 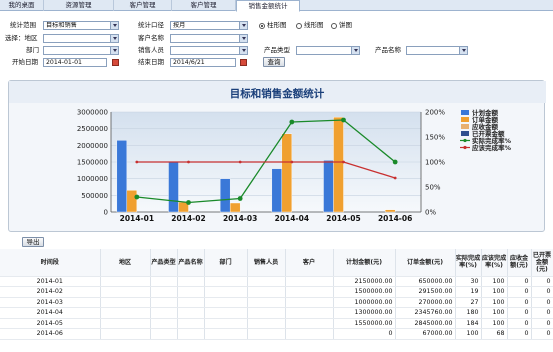 I want to click on radio-bar-chart, so click(x=262, y=26).